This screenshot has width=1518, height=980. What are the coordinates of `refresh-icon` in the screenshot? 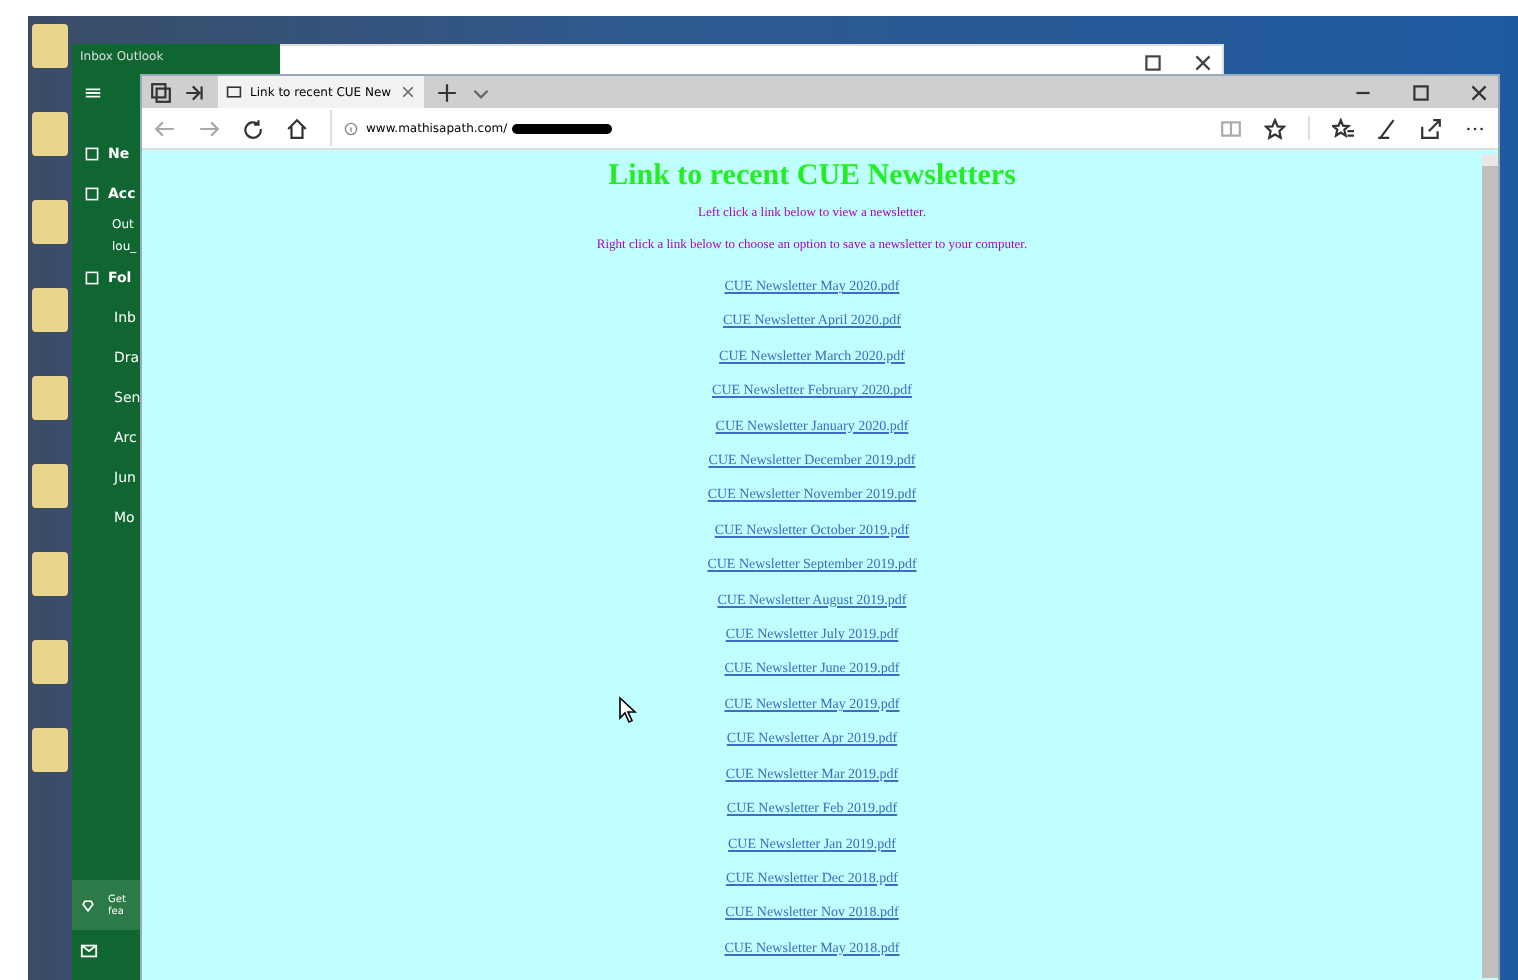 It's located at (253, 128).